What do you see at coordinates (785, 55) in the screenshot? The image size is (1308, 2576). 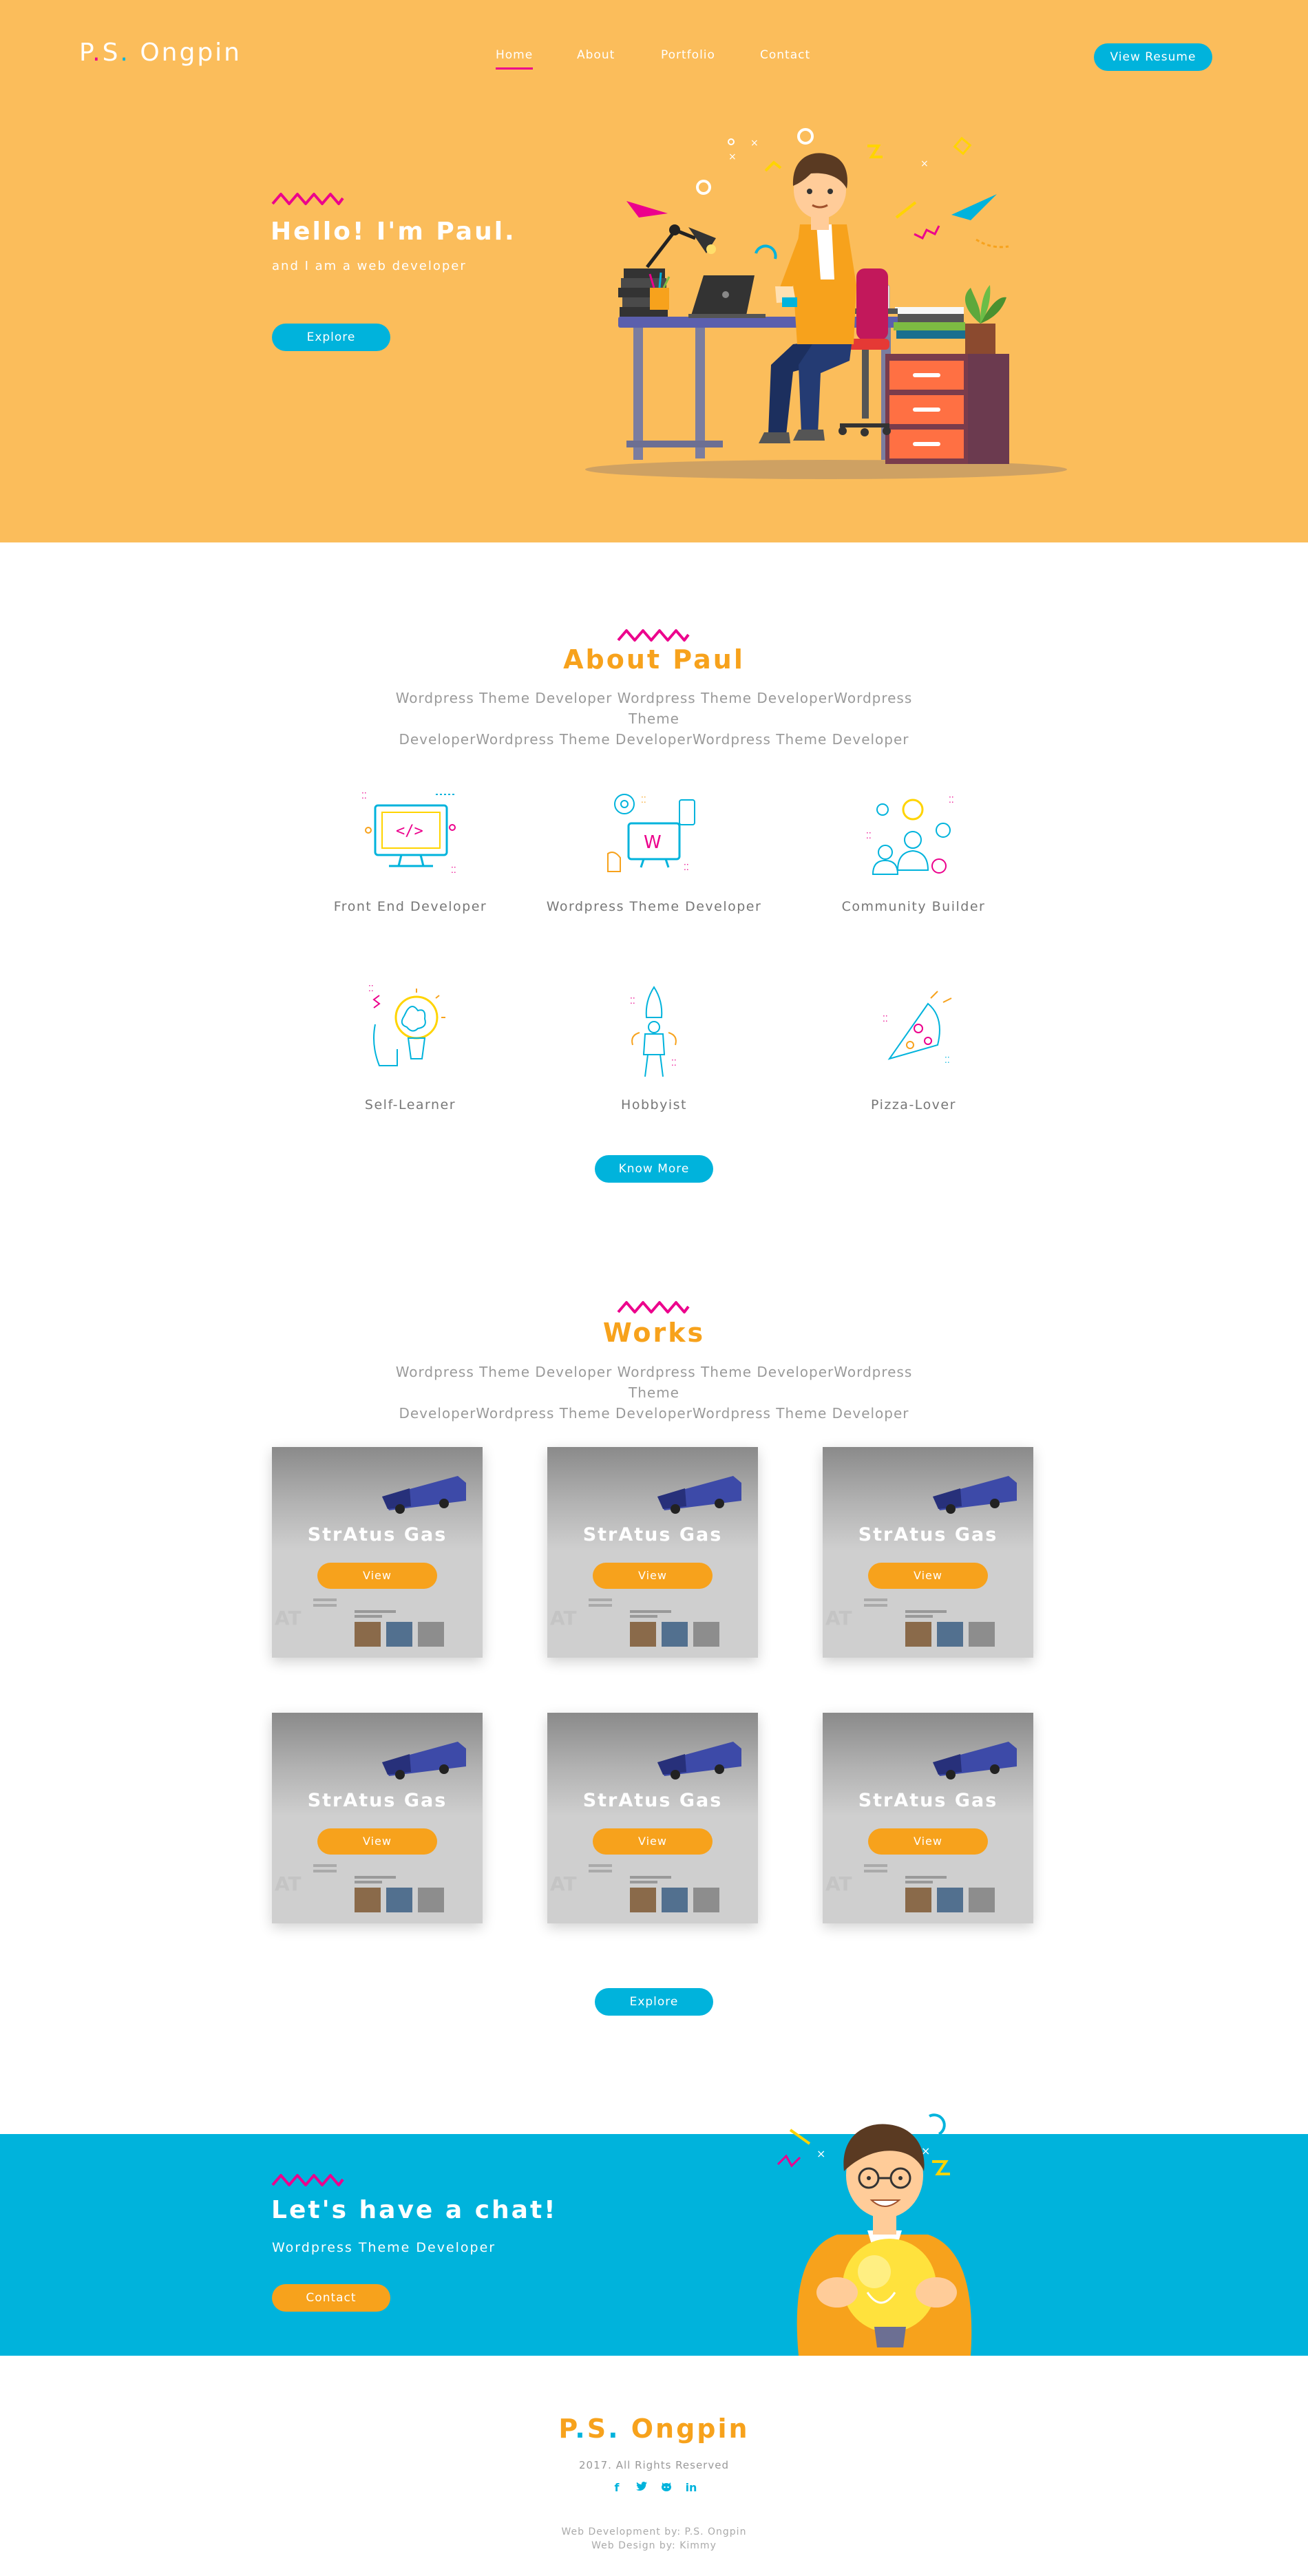 I see `nav-contact: Contact` at bounding box center [785, 55].